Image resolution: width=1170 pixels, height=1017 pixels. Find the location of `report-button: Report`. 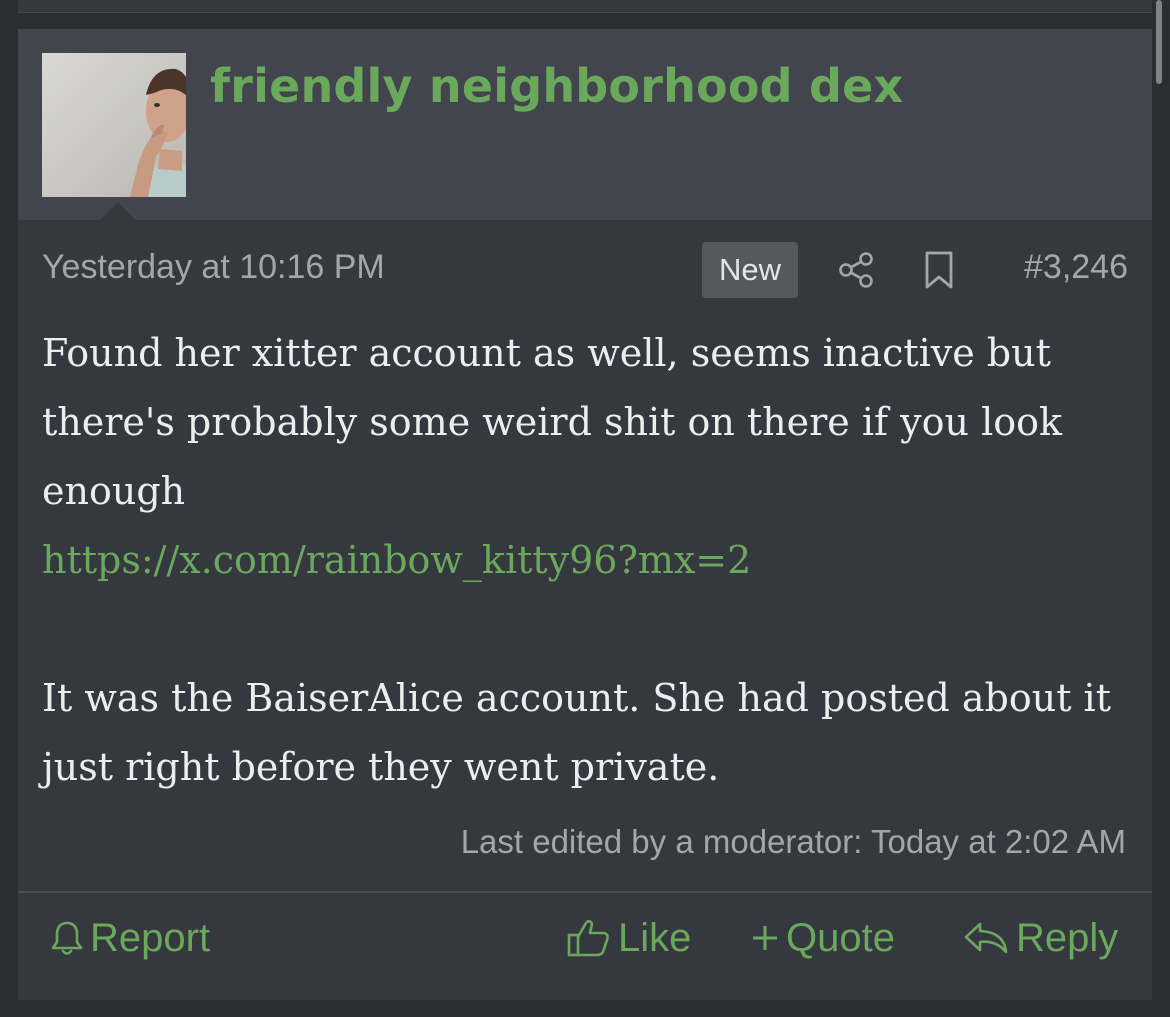

report-button: Report is located at coordinates (130, 938).